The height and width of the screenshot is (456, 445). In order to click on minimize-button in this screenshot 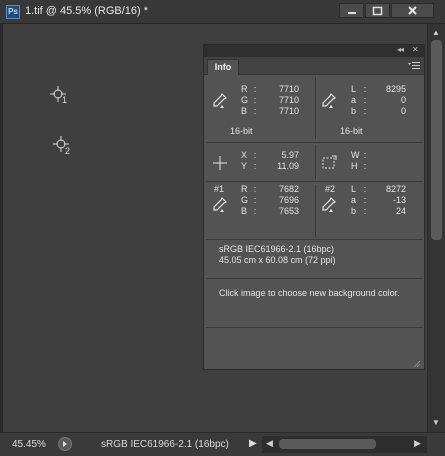, I will do `click(351, 10)`.